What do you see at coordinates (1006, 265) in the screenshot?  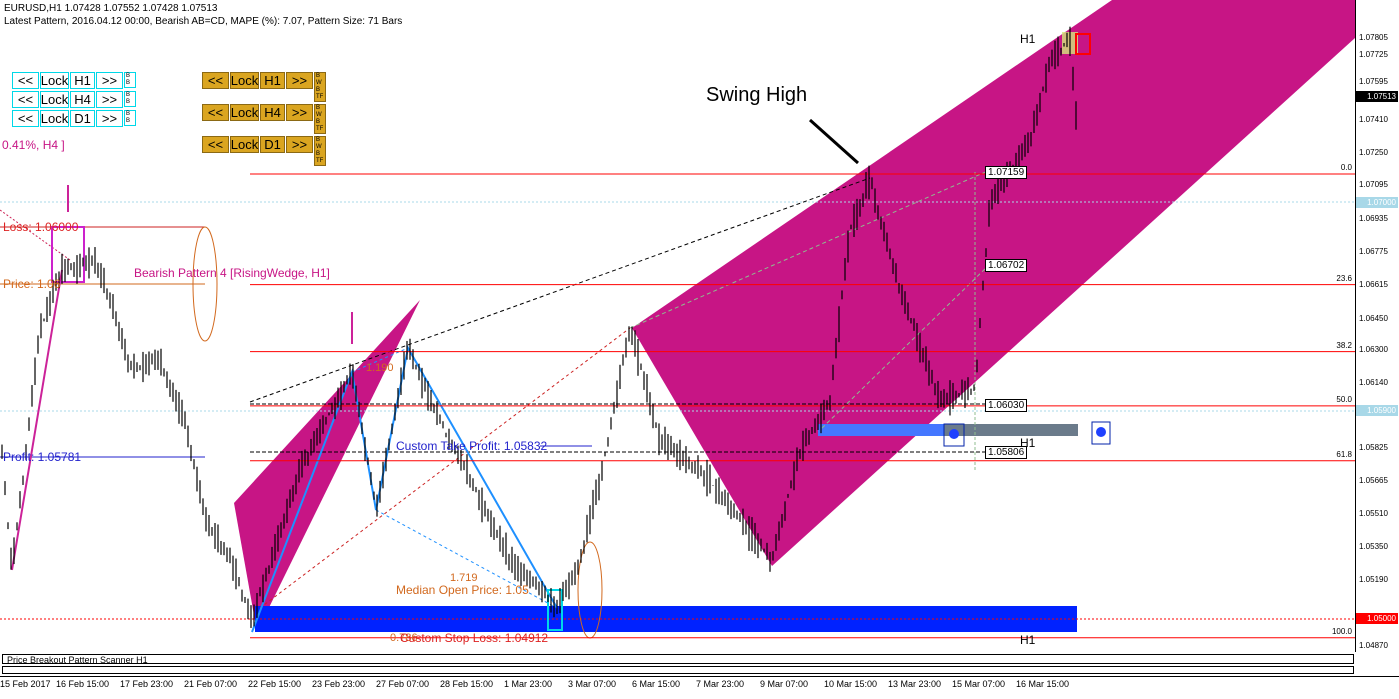 I see `price-box-106702: 1.06702` at bounding box center [1006, 265].